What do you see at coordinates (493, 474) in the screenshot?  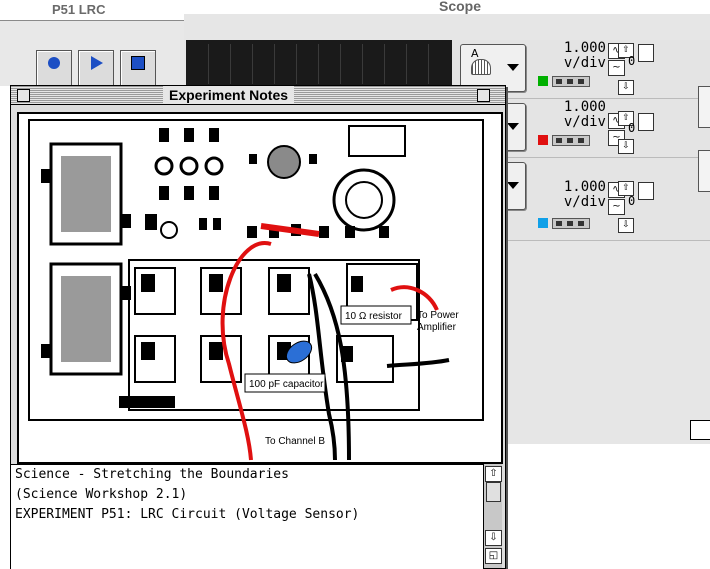 I see `scroll-up-icon: ⇧` at bounding box center [493, 474].